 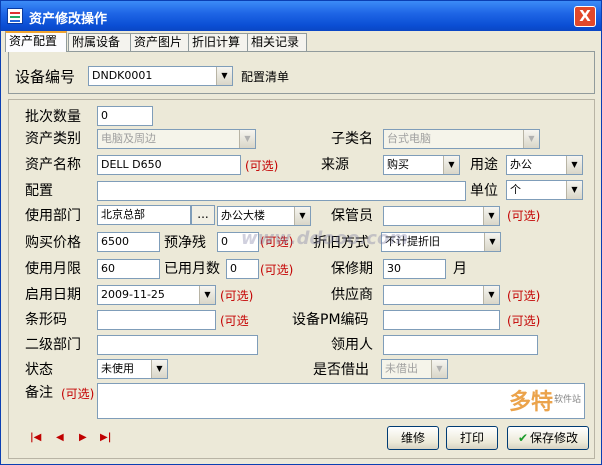 What do you see at coordinates (265, 77) in the screenshot?
I see `config-list-label: 配置清单` at bounding box center [265, 77].